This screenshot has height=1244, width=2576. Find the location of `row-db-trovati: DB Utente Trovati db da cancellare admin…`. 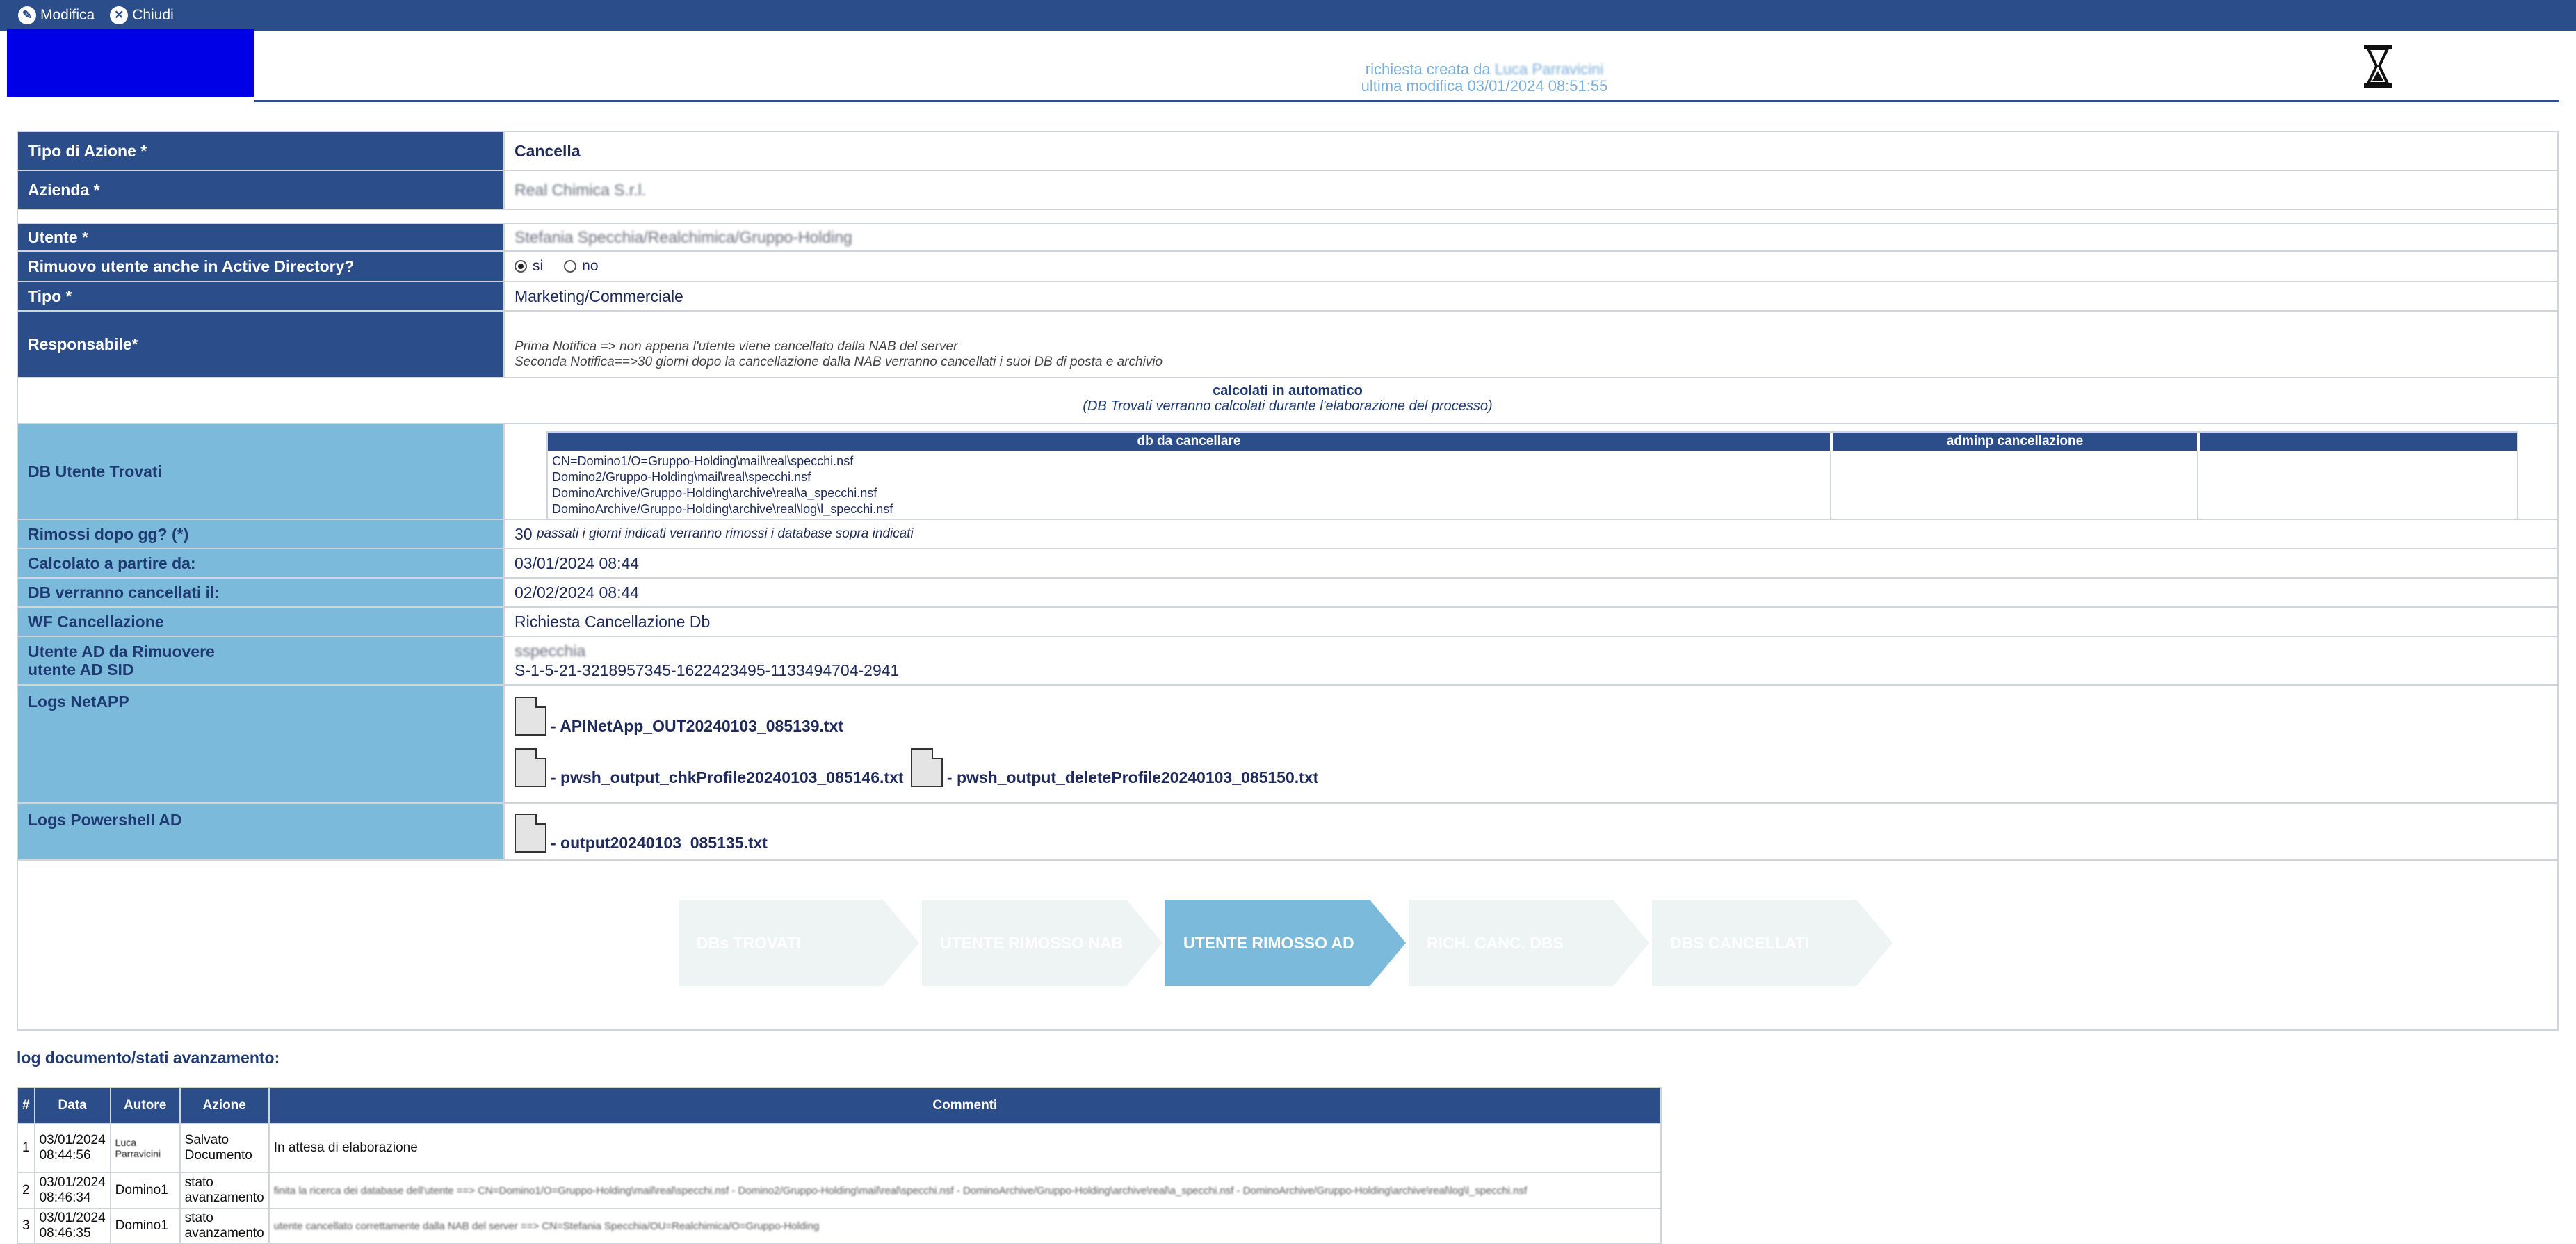

row-db-trovati: DB Utente Trovati db da cancellare admin… is located at coordinates (1287, 472).